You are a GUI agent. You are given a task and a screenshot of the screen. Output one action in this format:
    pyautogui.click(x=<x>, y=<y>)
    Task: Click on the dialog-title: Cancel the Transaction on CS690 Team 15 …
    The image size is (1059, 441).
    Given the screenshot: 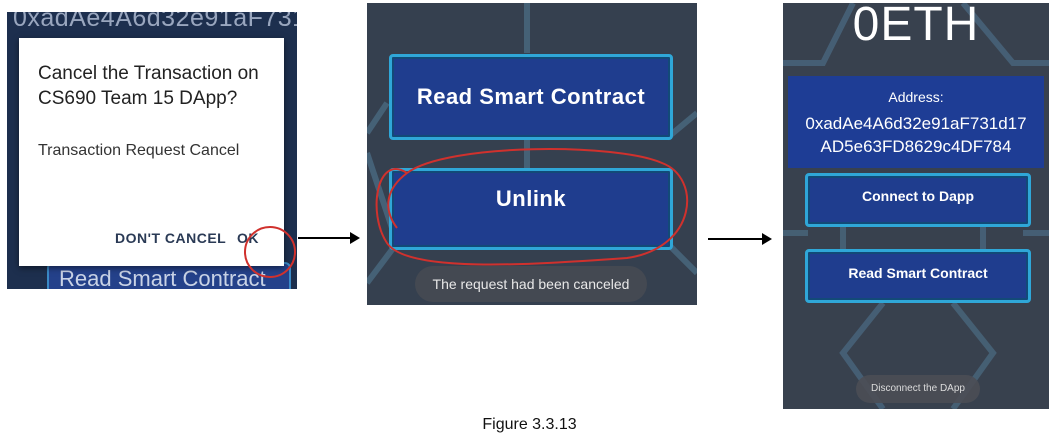 What is the action you would take?
    pyautogui.click(x=148, y=86)
    